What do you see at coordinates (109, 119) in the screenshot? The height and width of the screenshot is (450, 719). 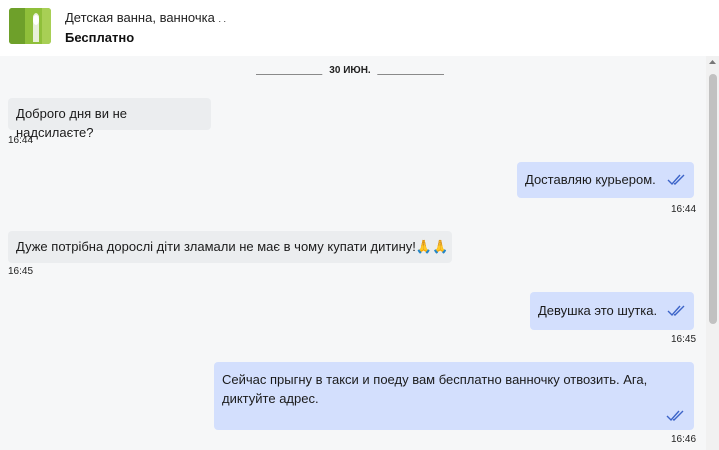 I see `message-bubble-incoming: Доброго дня ви не надсилаєте?` at bounding box center [109, 119].